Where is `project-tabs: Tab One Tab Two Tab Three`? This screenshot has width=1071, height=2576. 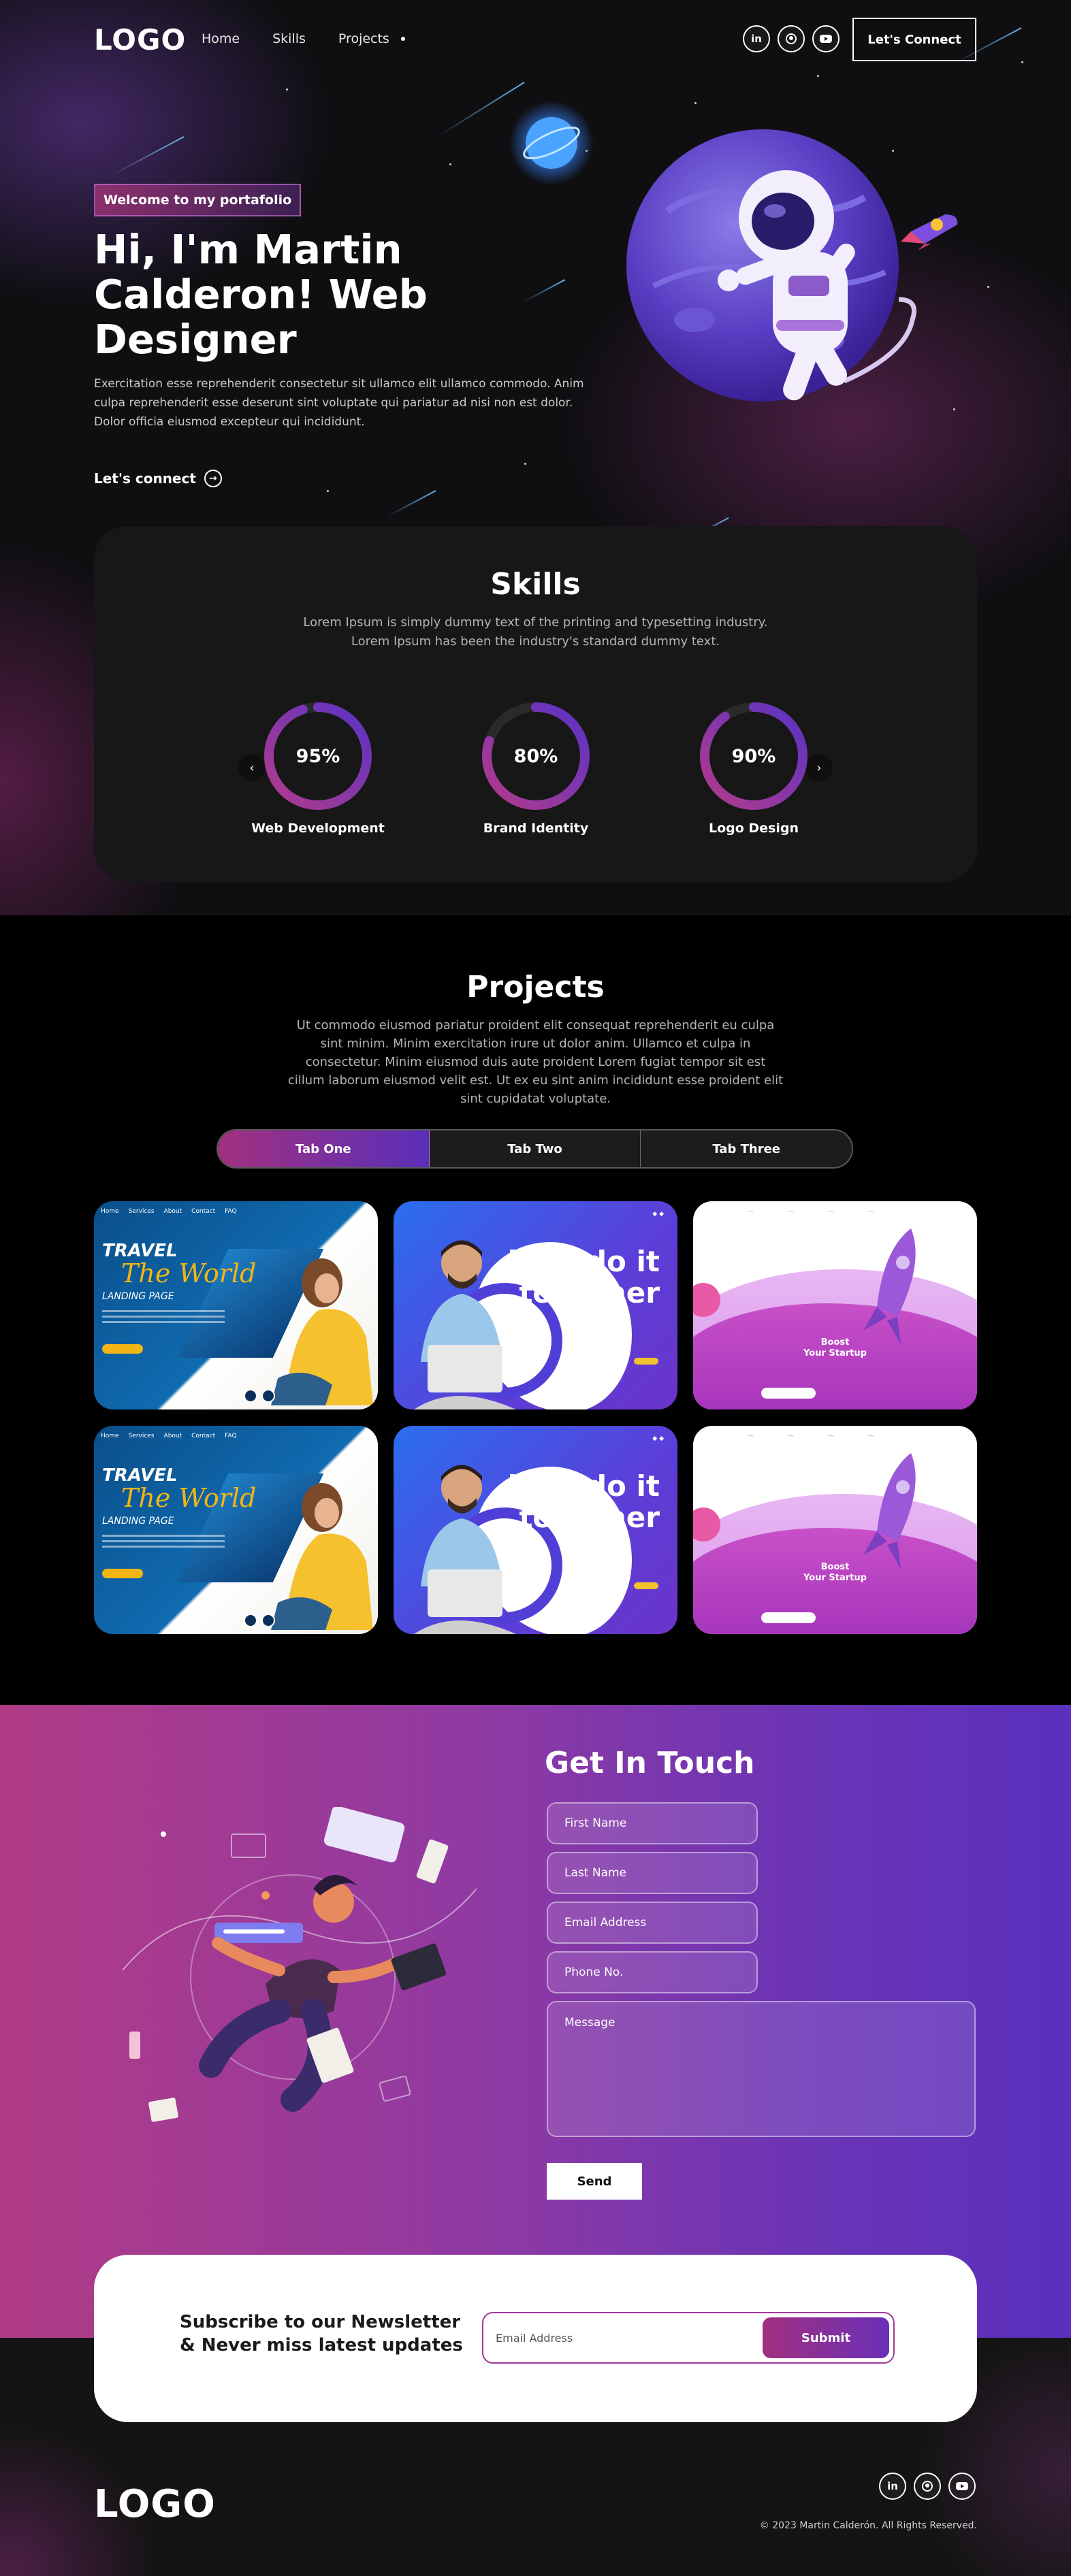
project-tabs: Tab One Tab Two Tab Three is located at coordinates (535, 1149).